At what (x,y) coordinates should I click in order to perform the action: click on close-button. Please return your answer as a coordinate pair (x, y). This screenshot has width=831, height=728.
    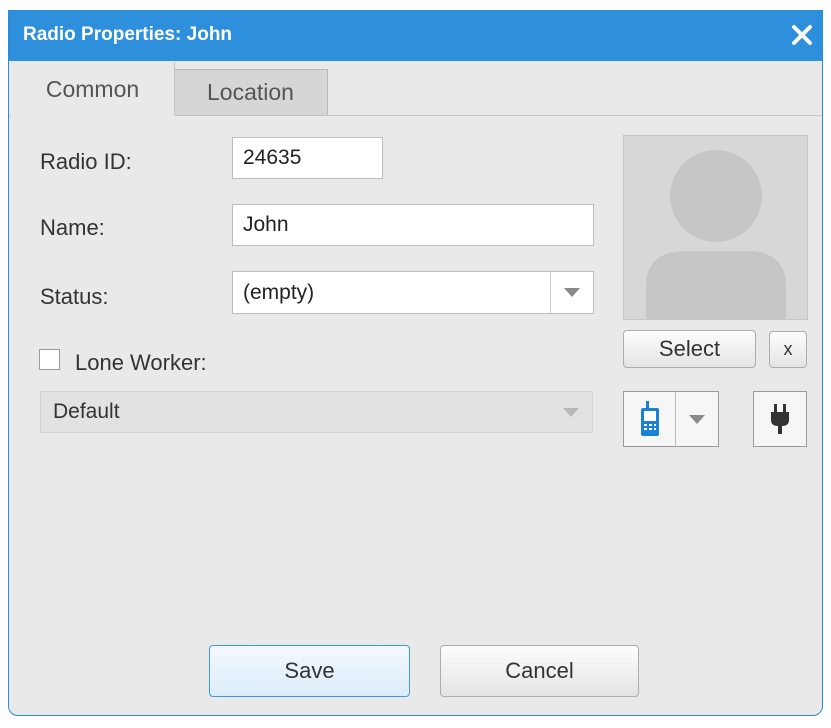
    Looking at the image, I should click on (802, 35).